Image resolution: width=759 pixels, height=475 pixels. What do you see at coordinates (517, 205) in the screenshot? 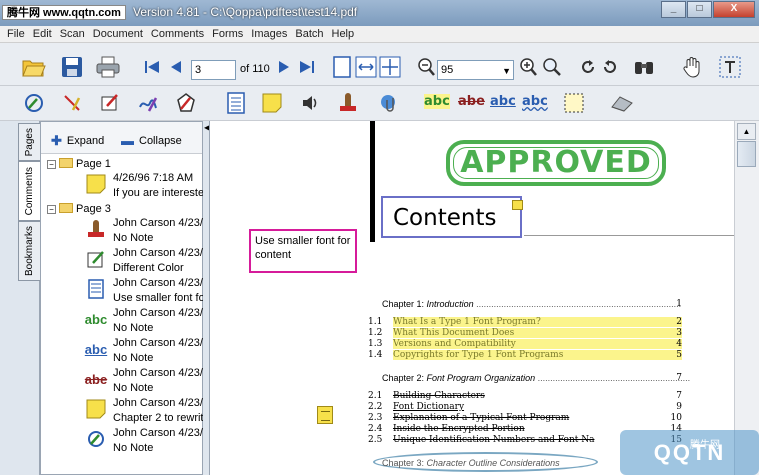
I see `note-marker-icon` at bounding box center [517, 205].